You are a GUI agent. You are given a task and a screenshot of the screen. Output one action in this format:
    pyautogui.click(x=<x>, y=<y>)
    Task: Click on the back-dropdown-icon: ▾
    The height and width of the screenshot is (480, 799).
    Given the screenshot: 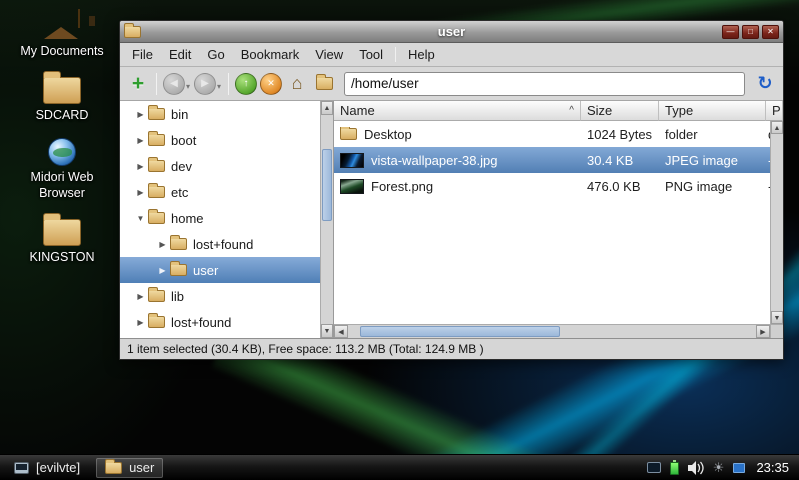 What is the action you would take?
    pyautogui.click(x=188, y=86)
    